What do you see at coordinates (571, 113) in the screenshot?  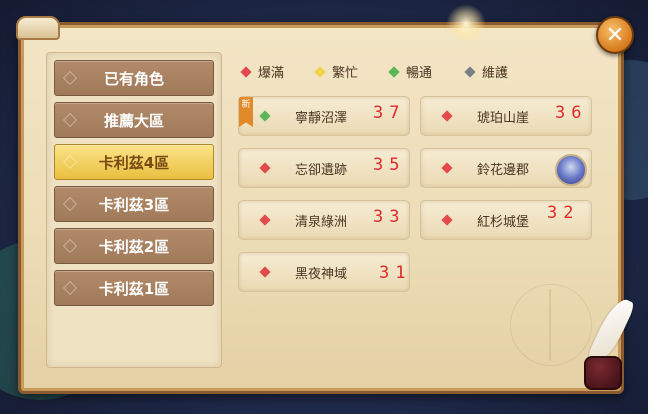 I see `server-number: 36` at bounding box center [571, 113].